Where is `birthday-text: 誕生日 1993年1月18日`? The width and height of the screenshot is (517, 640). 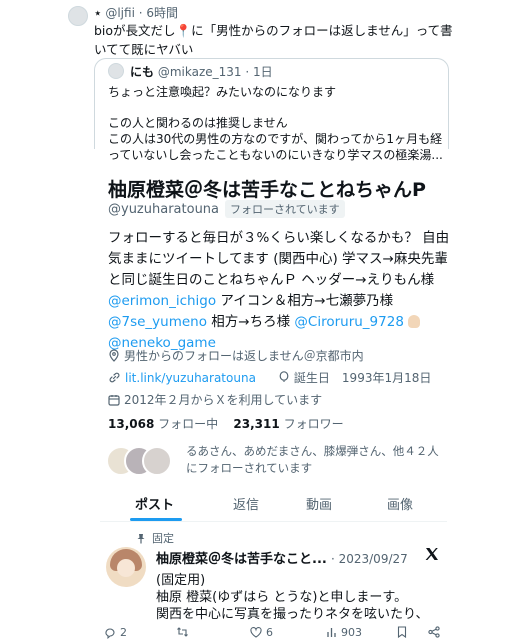 birthday-text: 誕生日 1993年1月18日 is located at coordinates (362, 378).